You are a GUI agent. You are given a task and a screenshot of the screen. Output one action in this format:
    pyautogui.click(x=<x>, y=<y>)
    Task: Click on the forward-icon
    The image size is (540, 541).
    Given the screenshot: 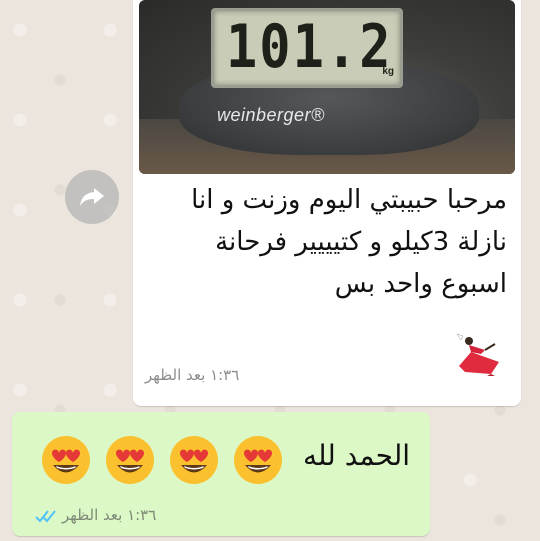 What is the action you would take?
    pyautogui.click(x=92, y=197)
    